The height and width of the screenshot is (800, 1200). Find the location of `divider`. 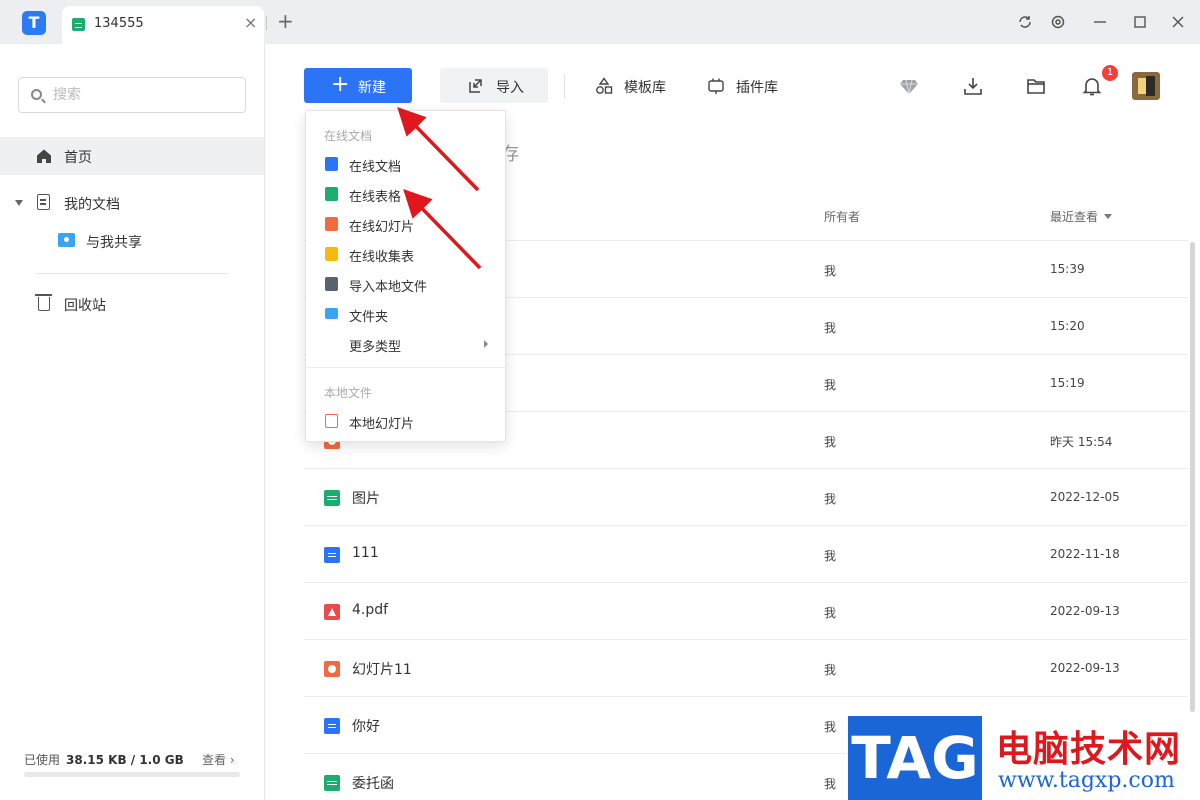

divider is located at coordinates (132, 273).